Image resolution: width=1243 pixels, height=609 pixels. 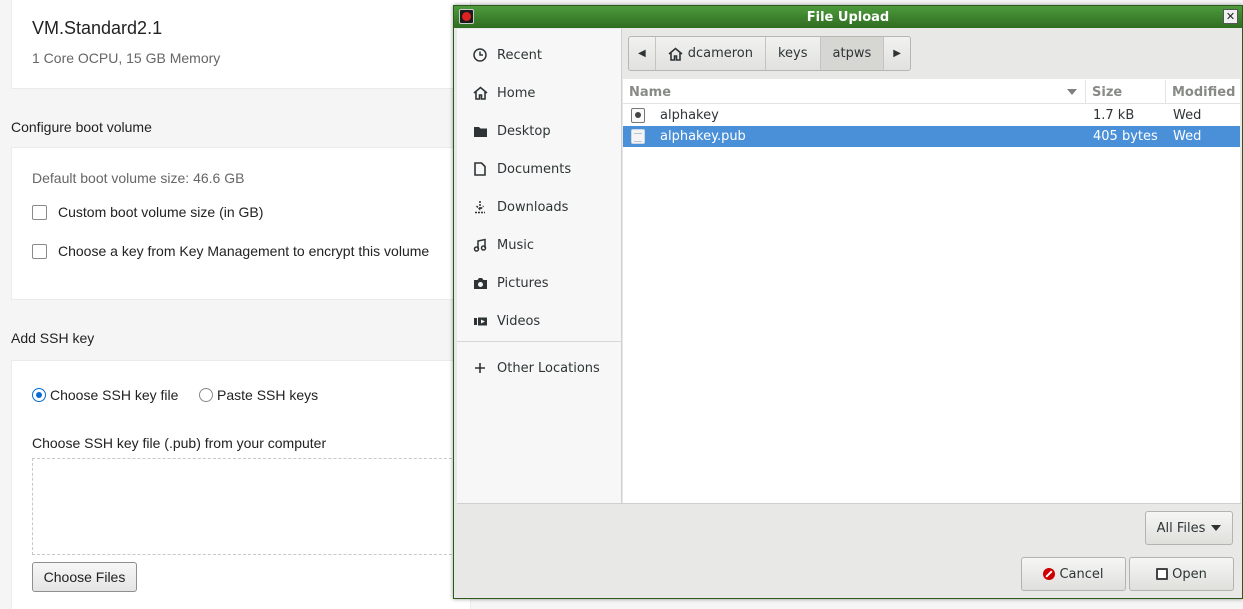 I want to click on sidebar-item-recent: Recent, so click(x=539, y=55).